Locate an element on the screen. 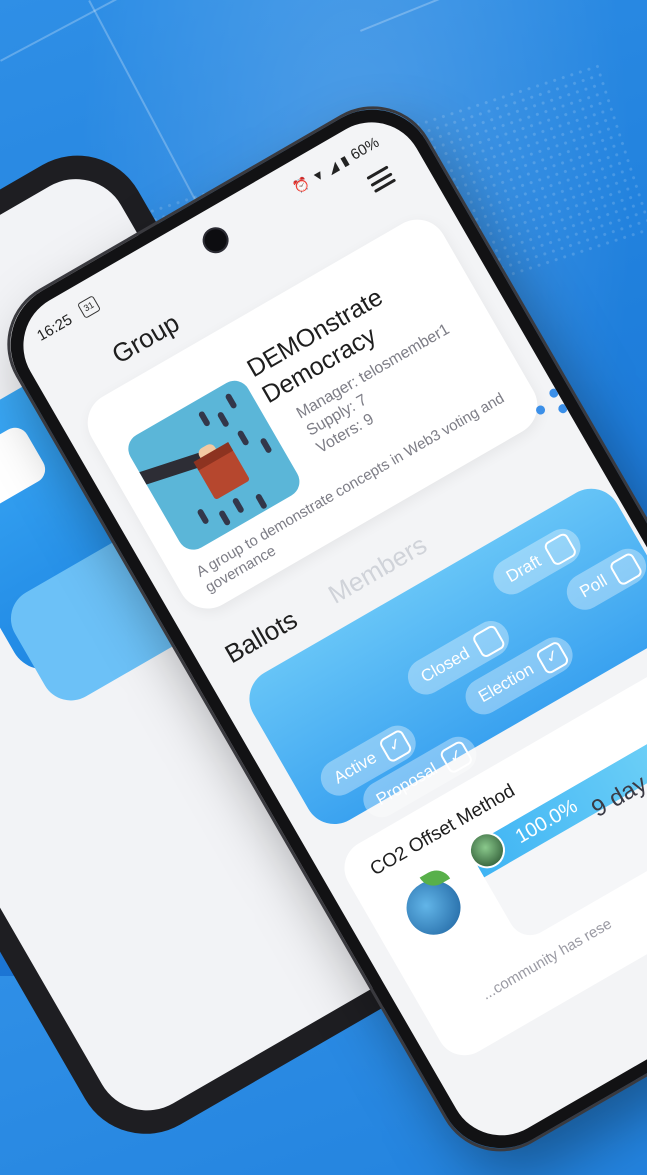 The width and height of the screenshot is (647, 1175). alarm-icon: ⏰ is located at coordinates (301, 185).